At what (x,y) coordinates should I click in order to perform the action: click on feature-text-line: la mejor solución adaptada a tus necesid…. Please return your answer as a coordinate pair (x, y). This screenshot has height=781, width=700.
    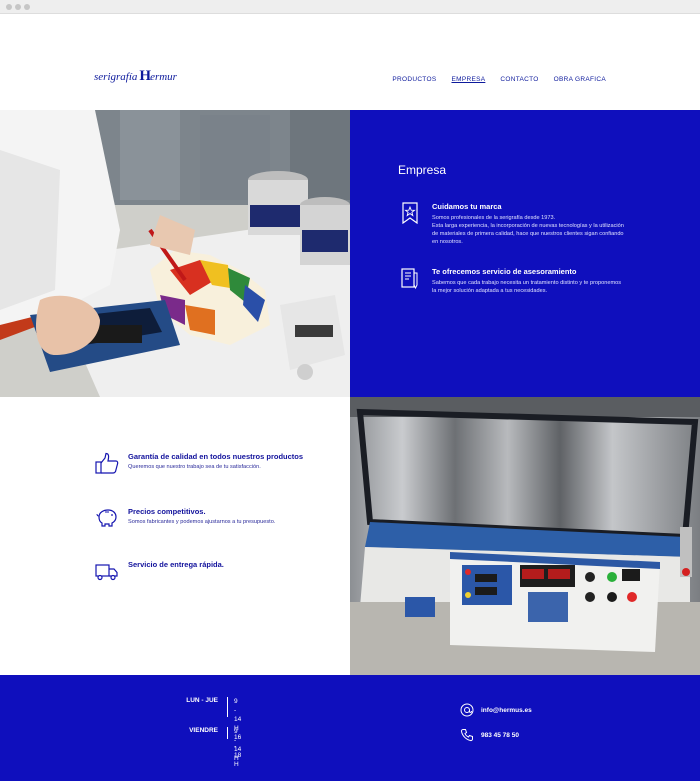
    Looking at the image, I should click on (490, 291).